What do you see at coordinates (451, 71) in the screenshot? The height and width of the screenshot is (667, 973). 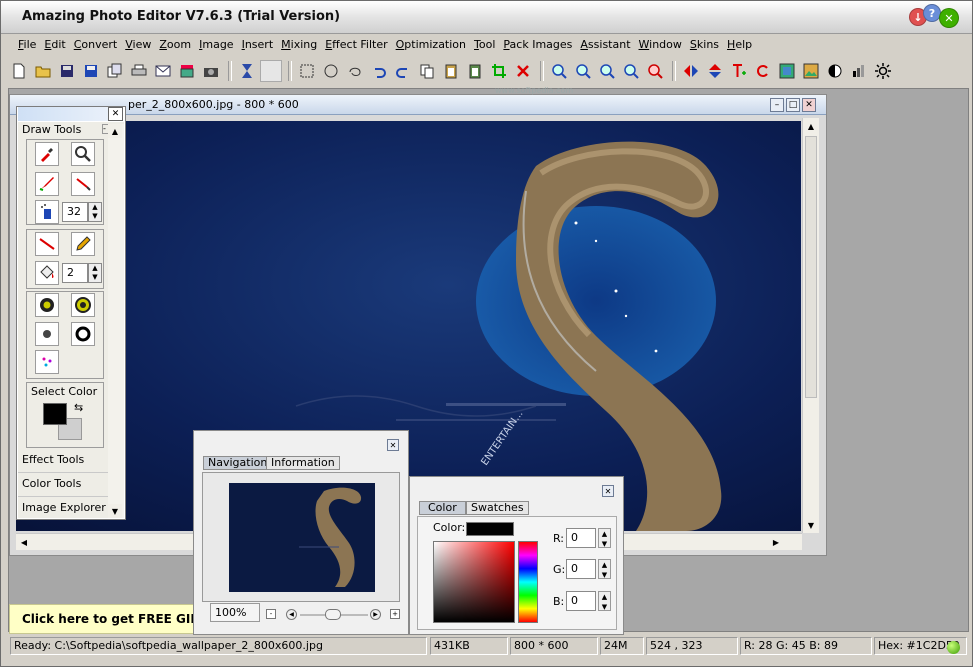 I see `paste-icon` at bounding box center [451, 71].